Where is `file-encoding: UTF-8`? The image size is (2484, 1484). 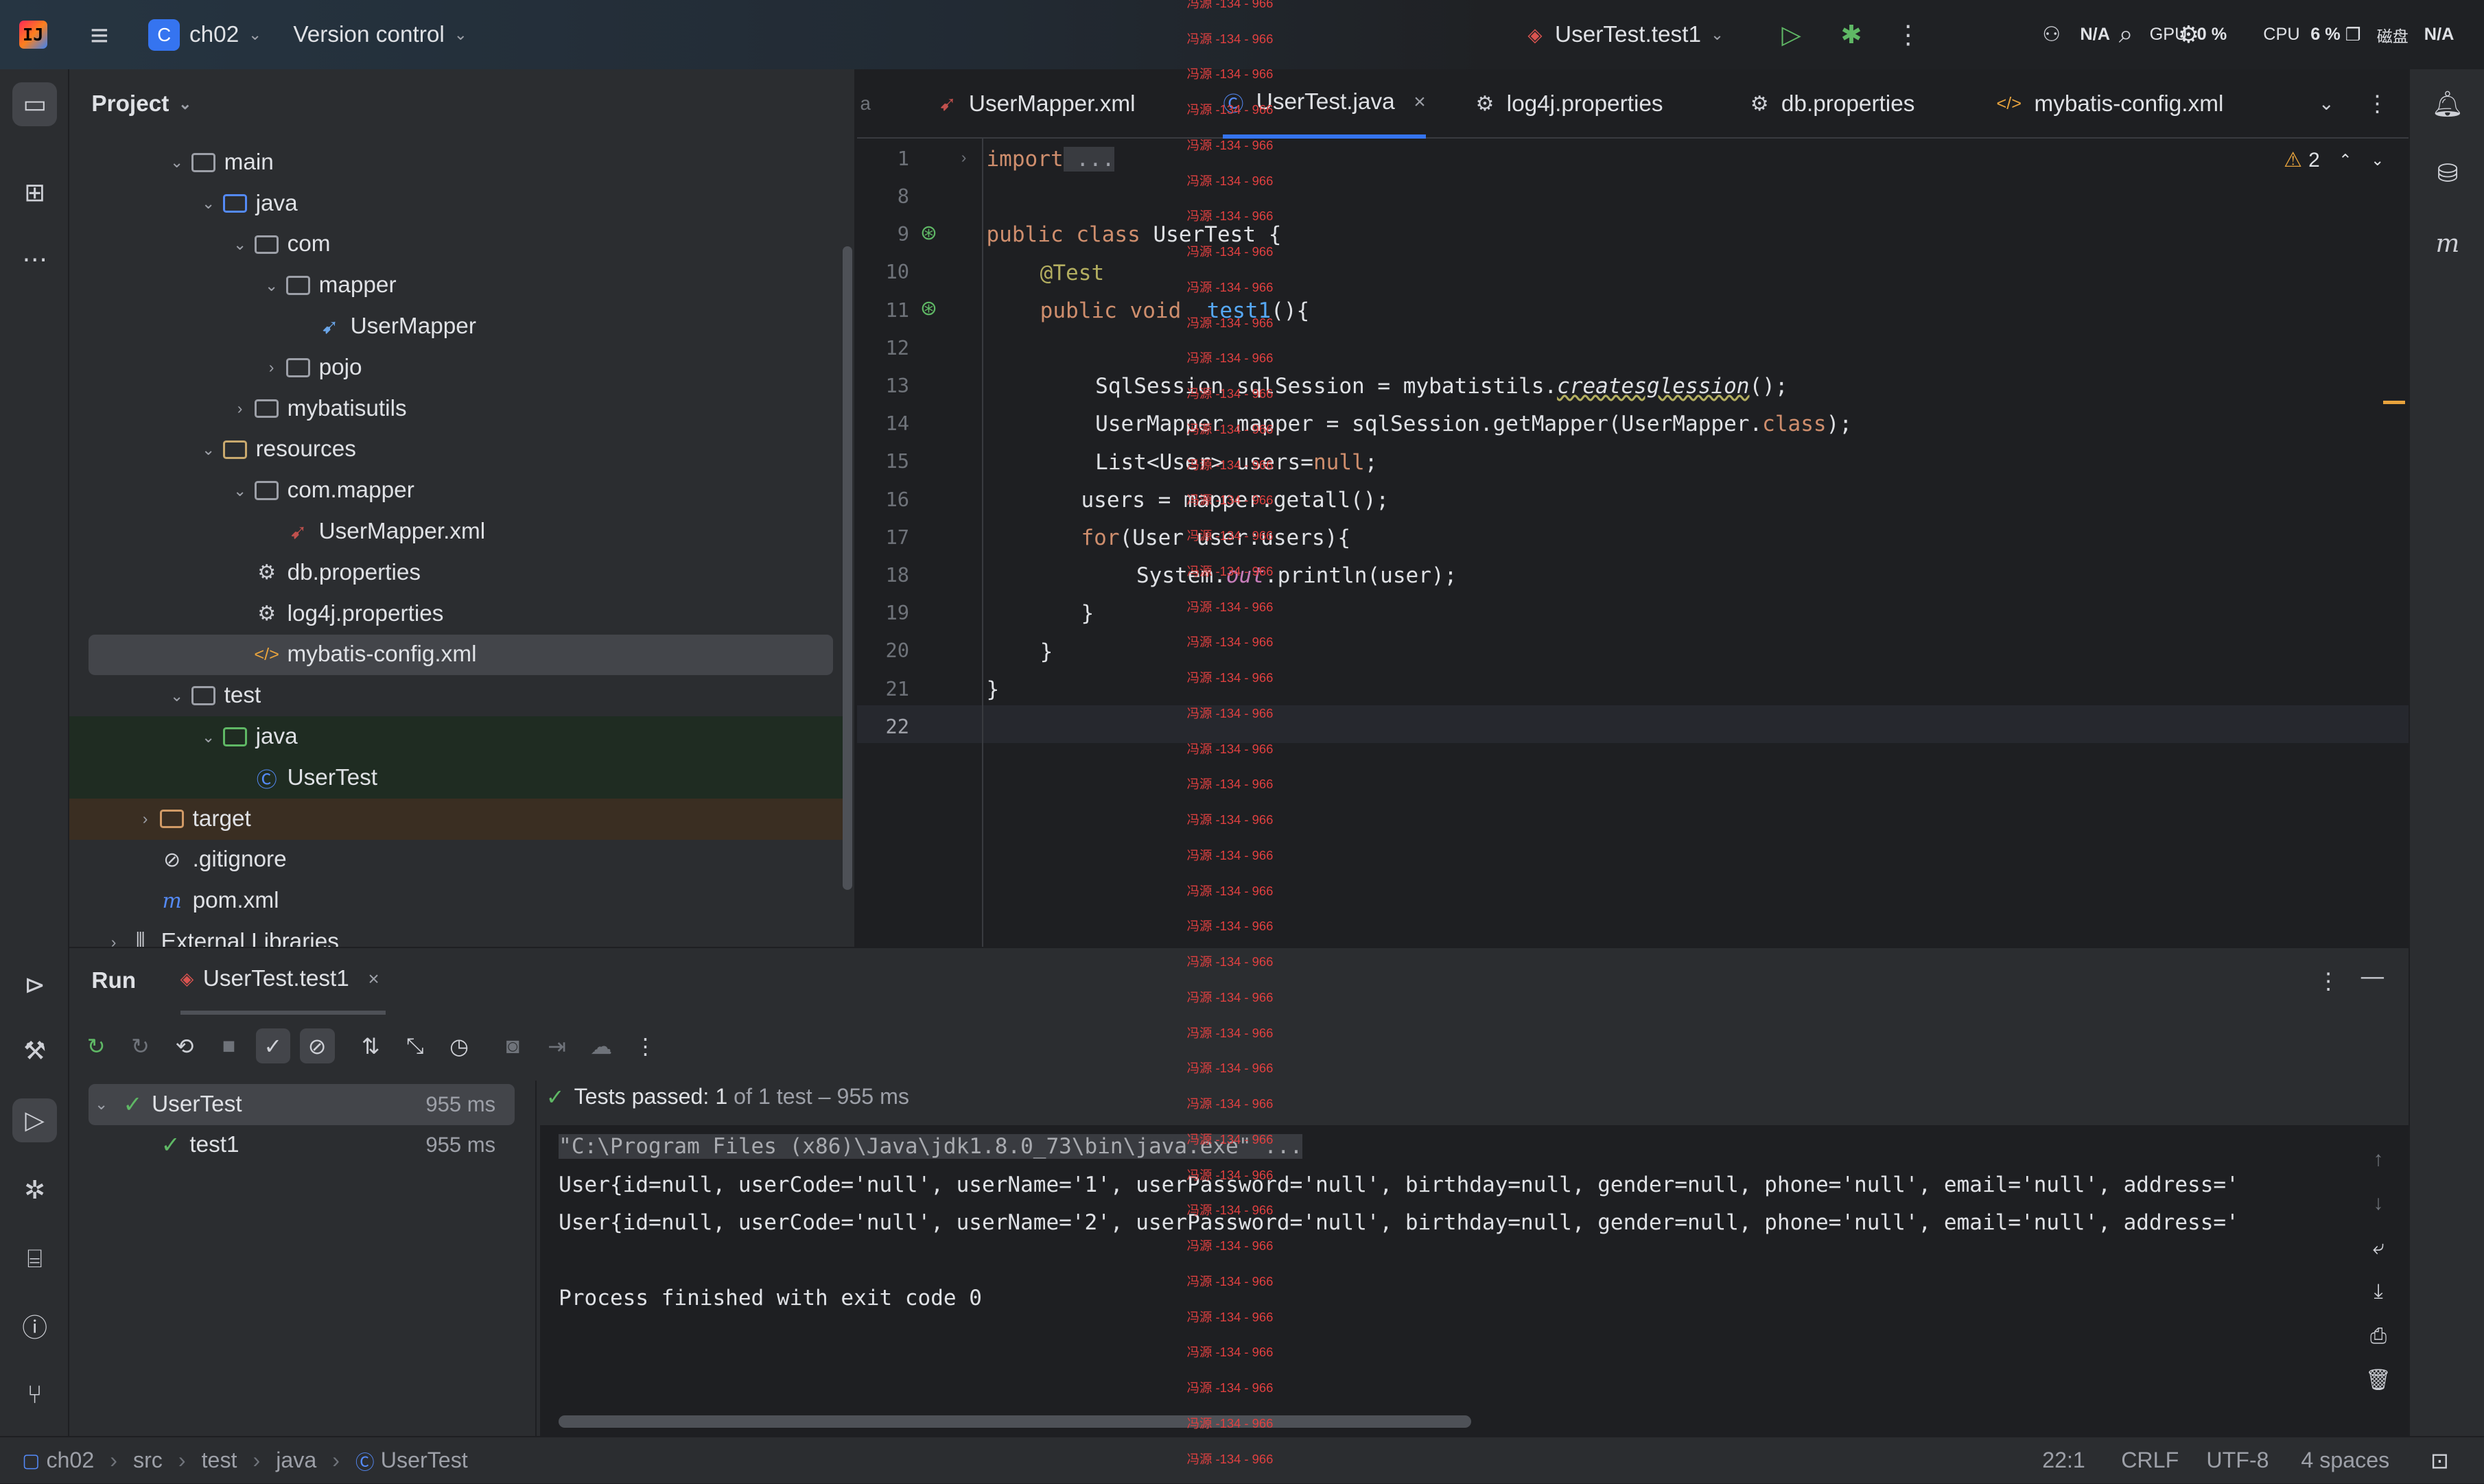
file-encoding: UTF-8 is located at coordinates (2237, 1460).